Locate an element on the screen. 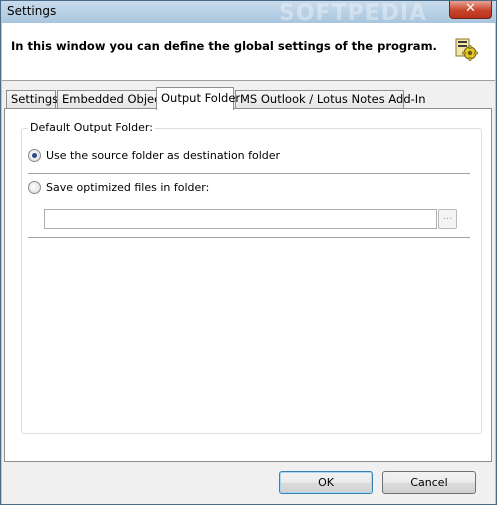 The height and width of the screenshot is (505, 497). title-bar: Settings SOFTPEDIA ✕ is located at coordinates (248, 13).